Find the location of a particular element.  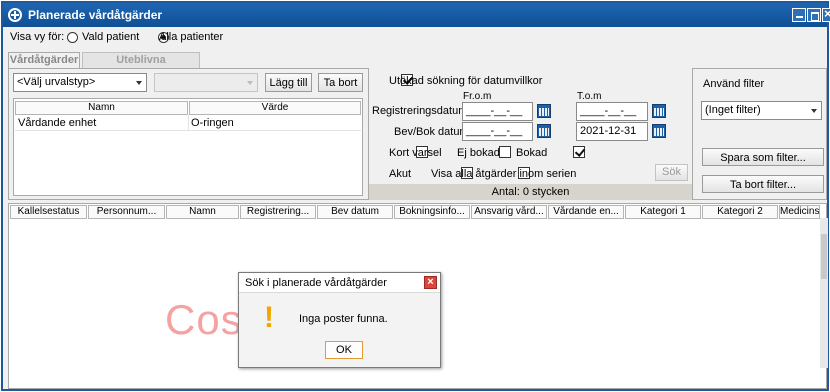

booking-date-label: Bev/Bok datum is located at coordinates (431, 132).